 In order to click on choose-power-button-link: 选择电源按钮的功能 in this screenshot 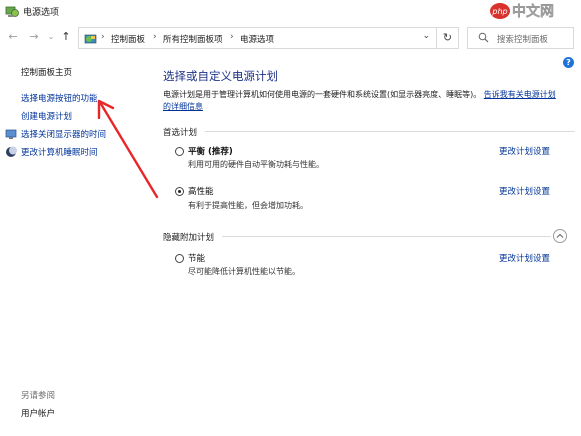, I will do `click(59, 98)`.